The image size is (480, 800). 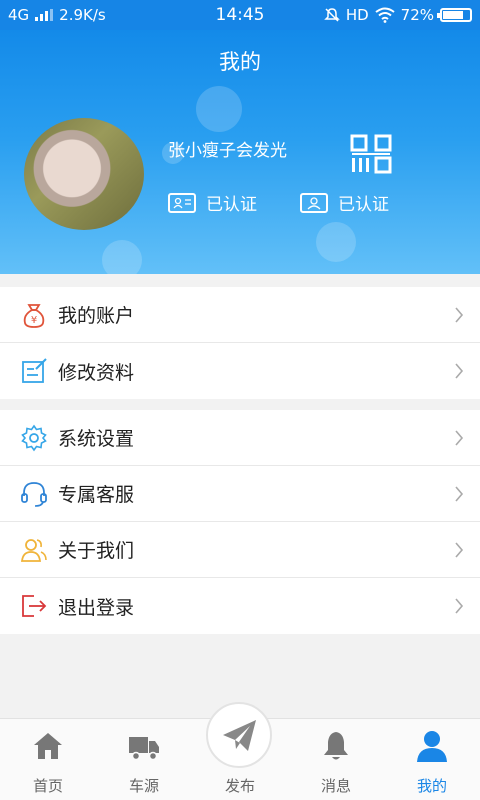 What do you see at coordinates (84, 174) in the screenshot?
I see `avatar` at bounding box center [84, 174].